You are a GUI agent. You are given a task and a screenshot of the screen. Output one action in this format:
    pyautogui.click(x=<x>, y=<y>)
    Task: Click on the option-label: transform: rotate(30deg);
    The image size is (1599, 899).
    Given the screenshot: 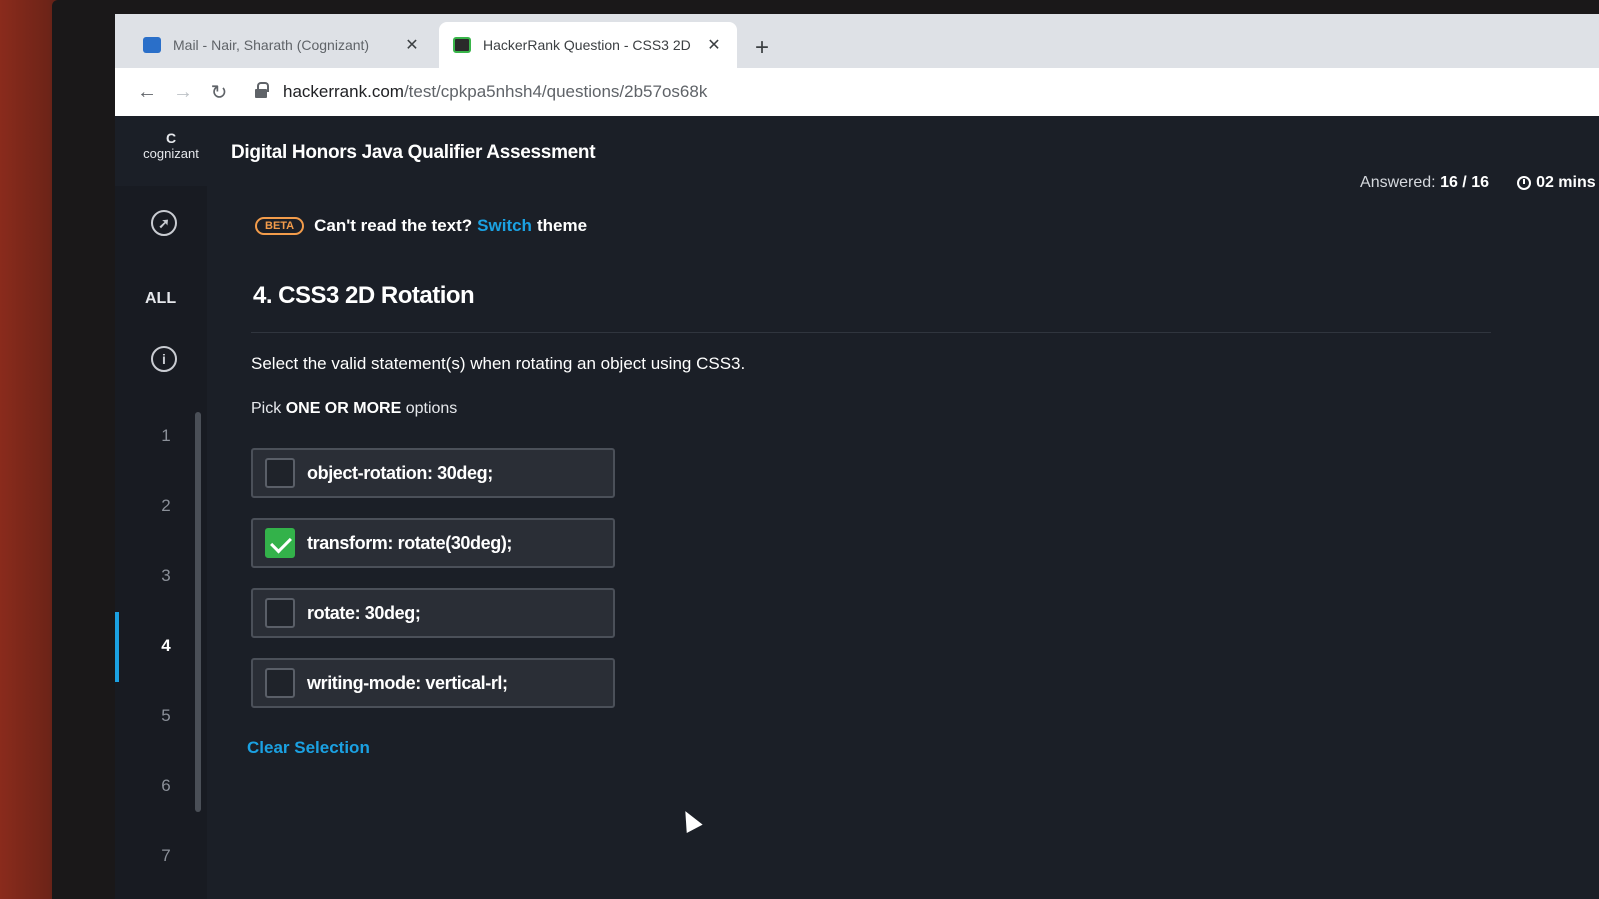 What is the action you would take?
    pyautogui.click(x=410, y=542)
    